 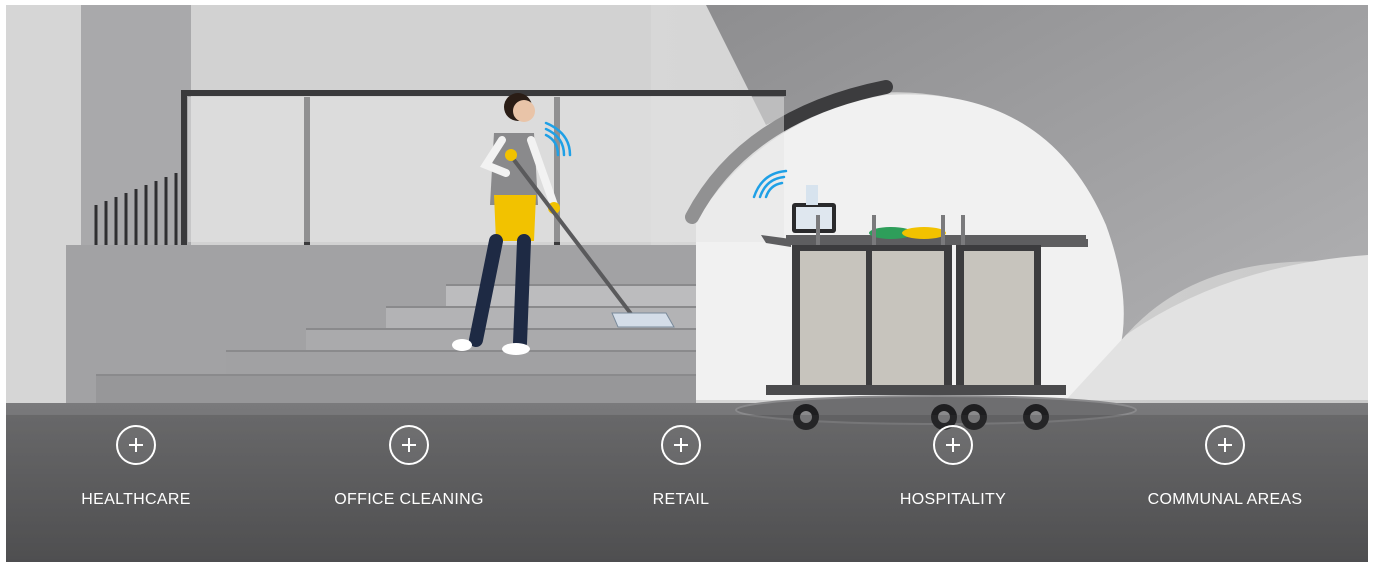 I want to click on category-hospitality: HOSPITALITY, so click(x=953, y=467).